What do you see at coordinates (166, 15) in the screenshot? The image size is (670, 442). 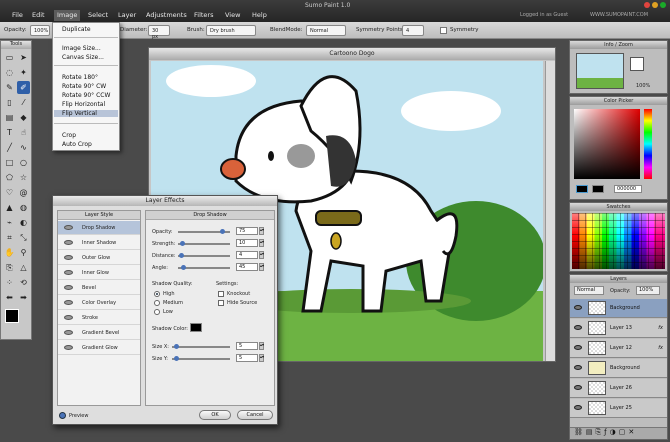 I see `menu-adjustments: Adjustments` at bounding box center [166, 15].